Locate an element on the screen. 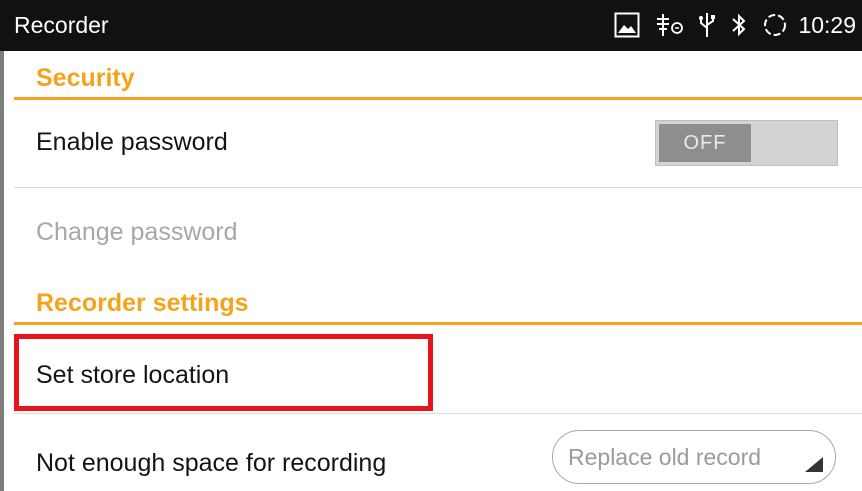 The width and height of the screenshot is (862, 491). section-title-security: Security is located at coordinates (85, 78).